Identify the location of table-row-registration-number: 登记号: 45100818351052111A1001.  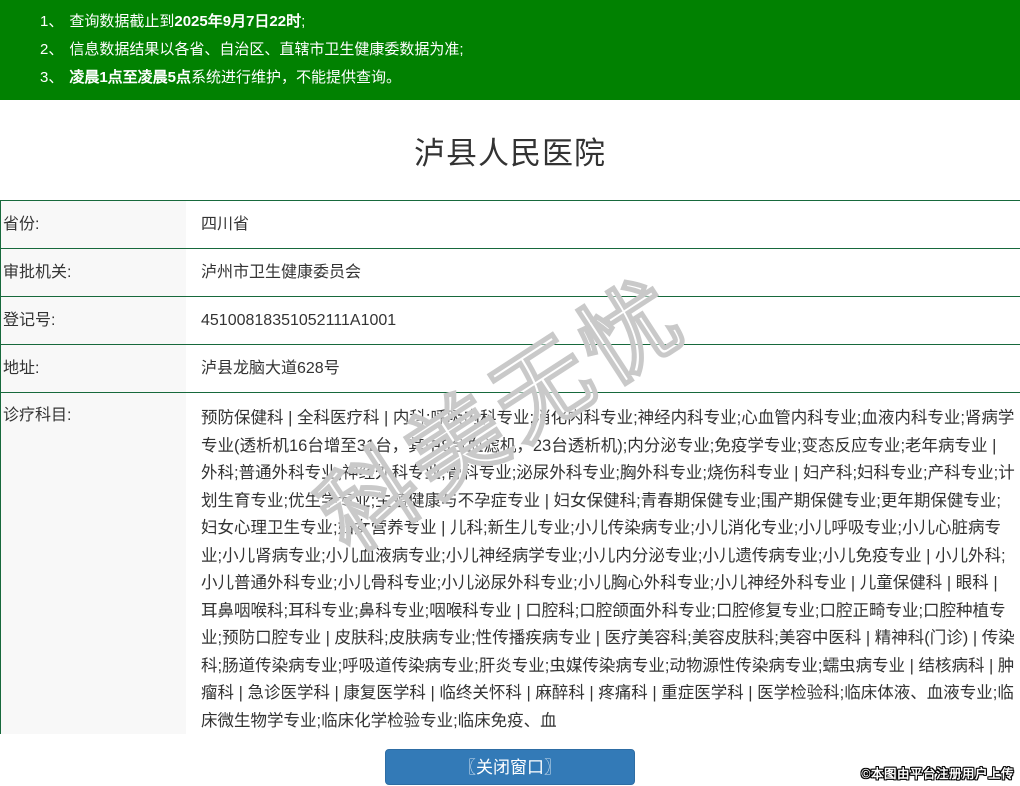
(510, 321).